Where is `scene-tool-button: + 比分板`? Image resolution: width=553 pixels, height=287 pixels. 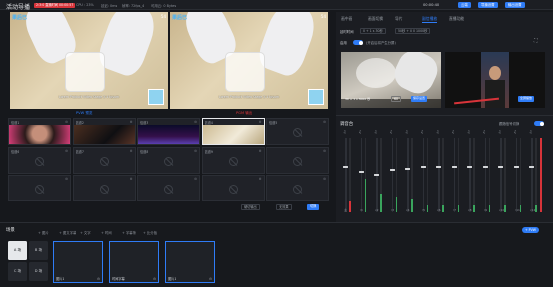 scene-tool-button: + 比分板 is located at coordinates (150, 232).